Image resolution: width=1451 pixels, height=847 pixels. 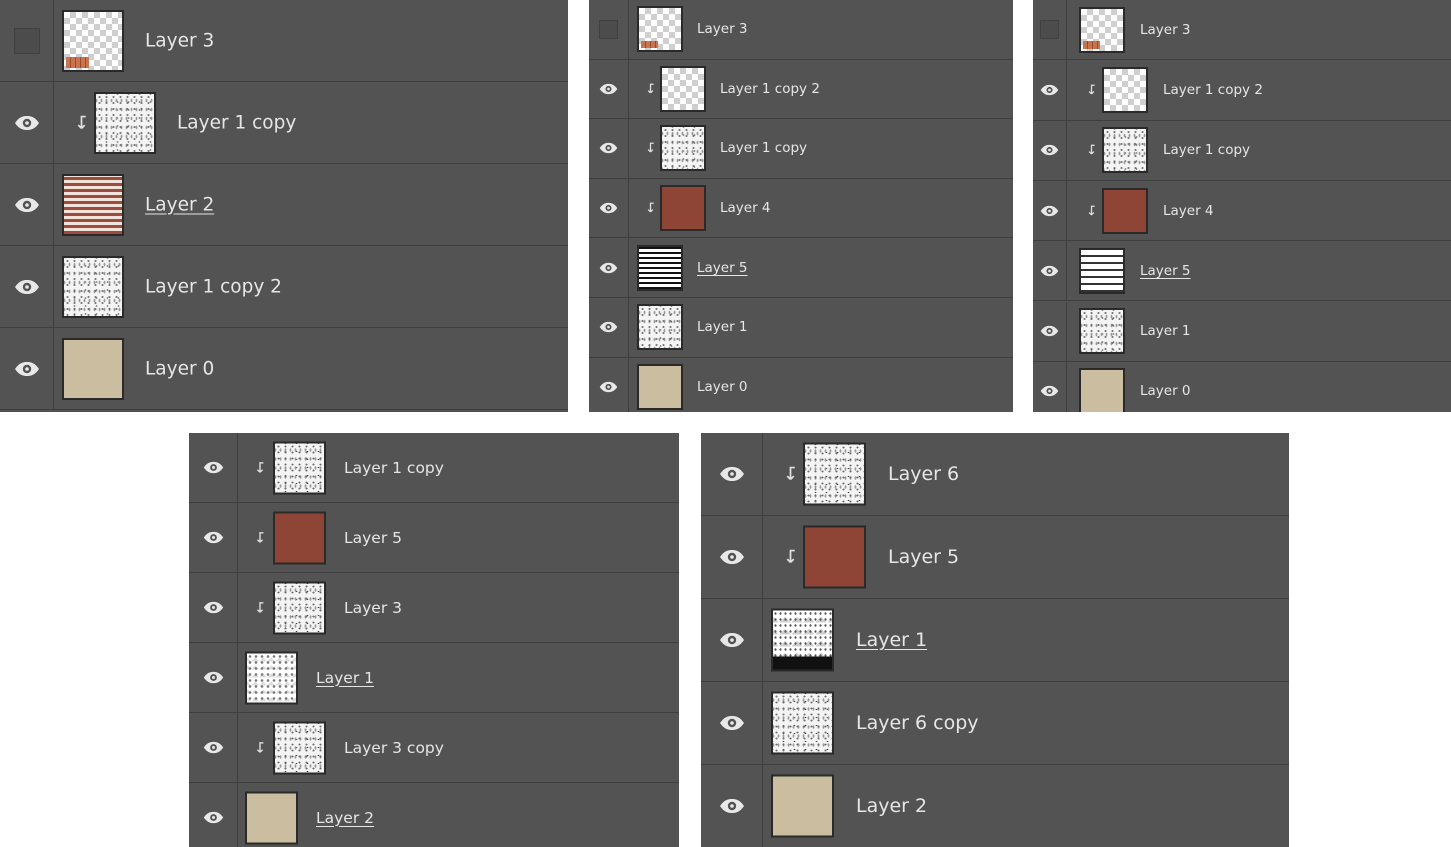 I want to click on visibility-toggle-off, so click(x=1050, y=30).